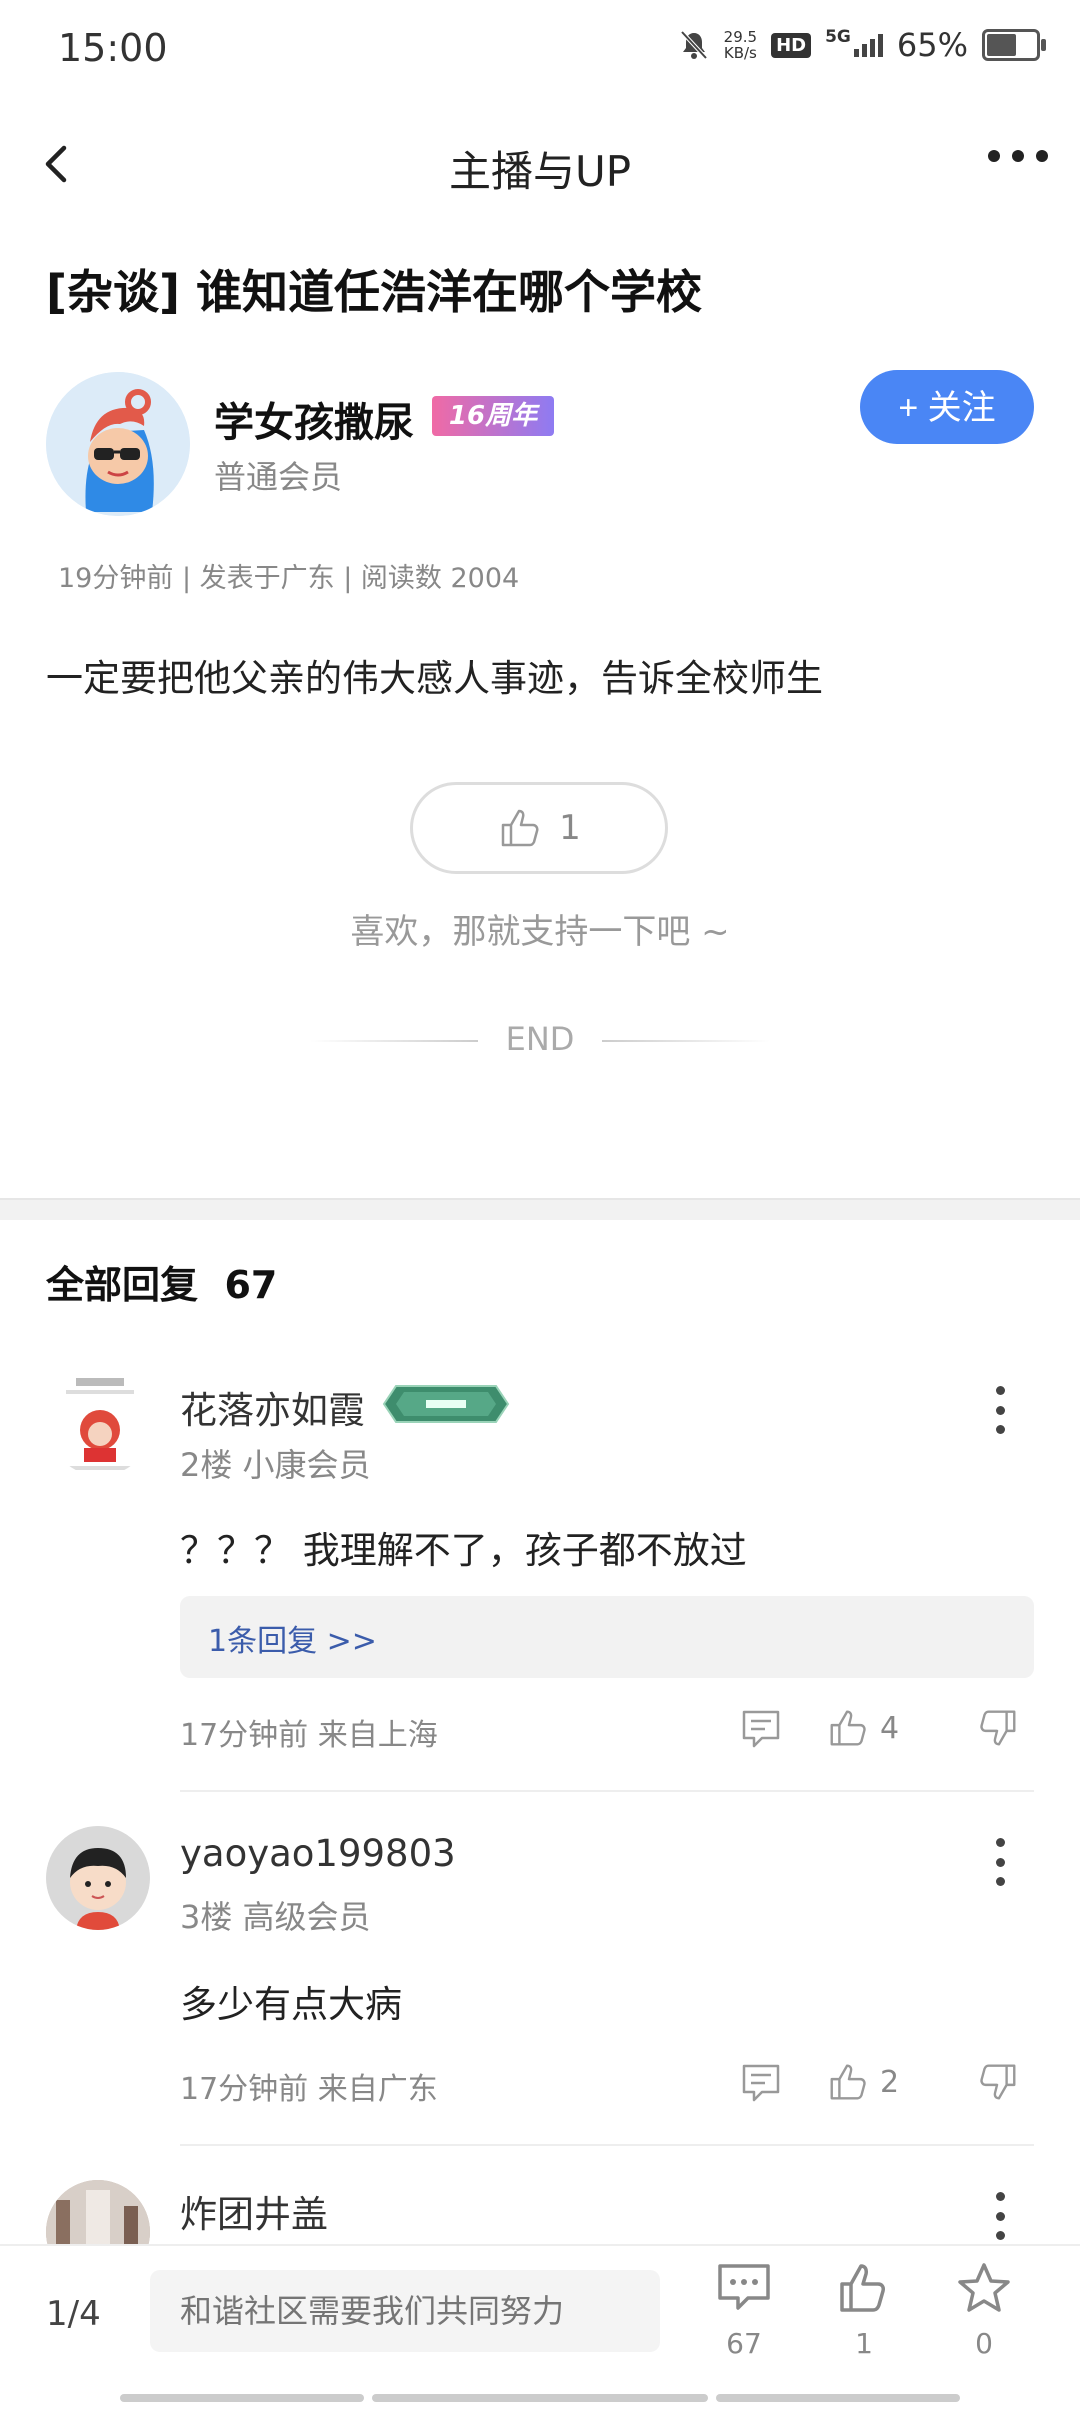 This screenshot has width=1080, height=2410. Describe the element at coordinates (854, 42) in the screenshot. I see `signal-5g-icon: 5G` at that location.